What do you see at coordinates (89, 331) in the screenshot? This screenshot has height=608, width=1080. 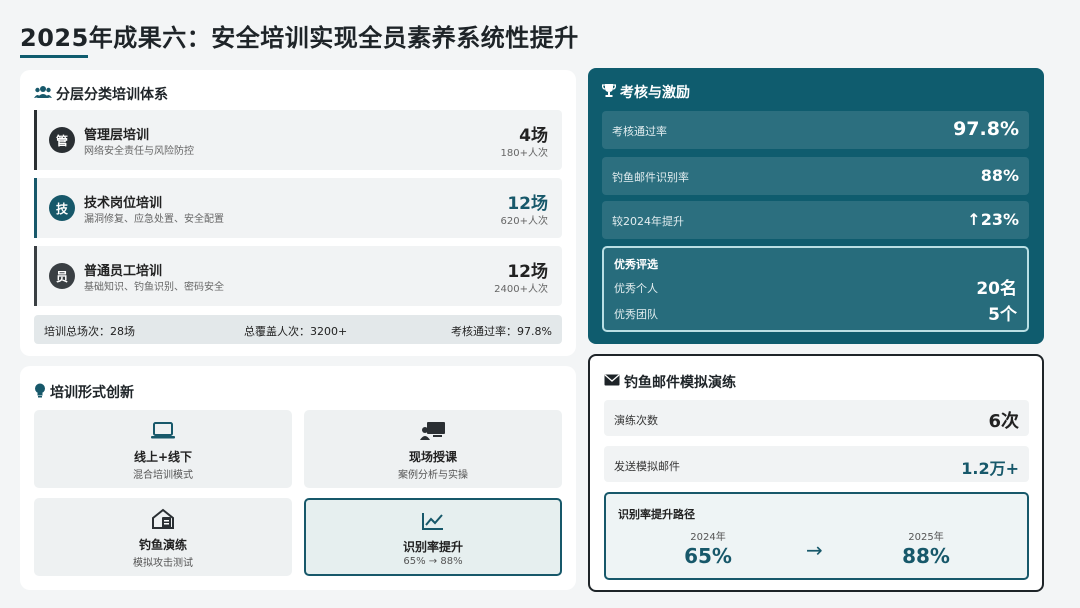 I see `summary-total: 培训总场次：28场` at bounding box center [89, 331].